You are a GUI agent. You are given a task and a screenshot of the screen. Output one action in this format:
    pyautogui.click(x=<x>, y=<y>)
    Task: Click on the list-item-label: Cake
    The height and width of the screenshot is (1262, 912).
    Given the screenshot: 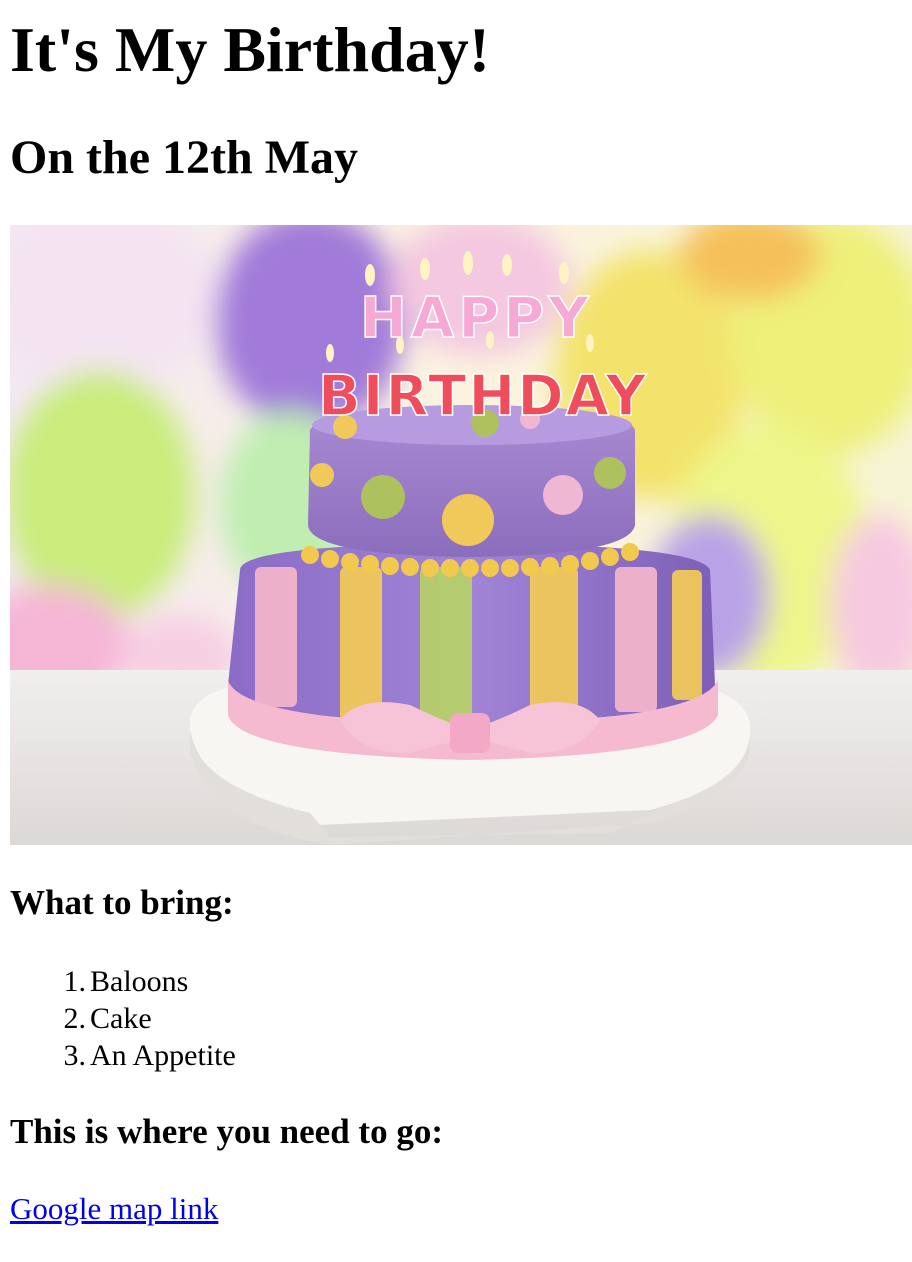 What is the action you would take?
    pyautogui.click(x=121, y=1018)
    